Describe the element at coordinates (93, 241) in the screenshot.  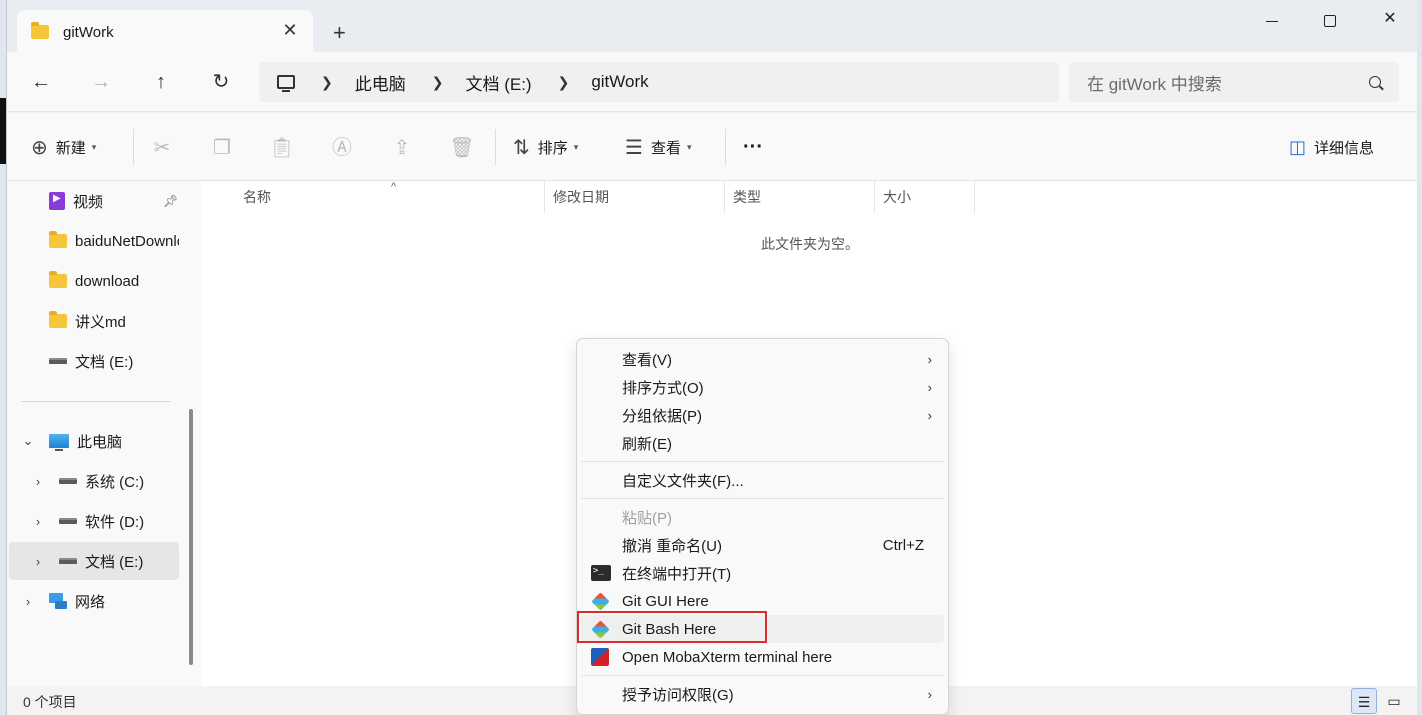
I see `sidebar-item-baidunetdownload: baiduNetDownload` at that location.